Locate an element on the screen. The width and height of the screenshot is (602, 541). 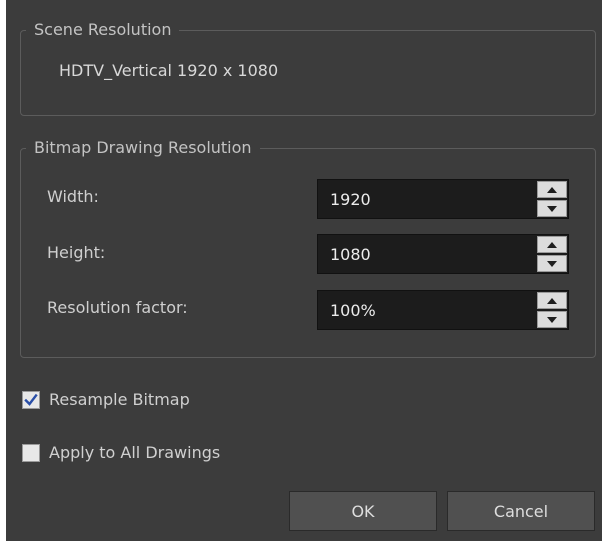
width-increment-button is located at coordinates (552, 189).